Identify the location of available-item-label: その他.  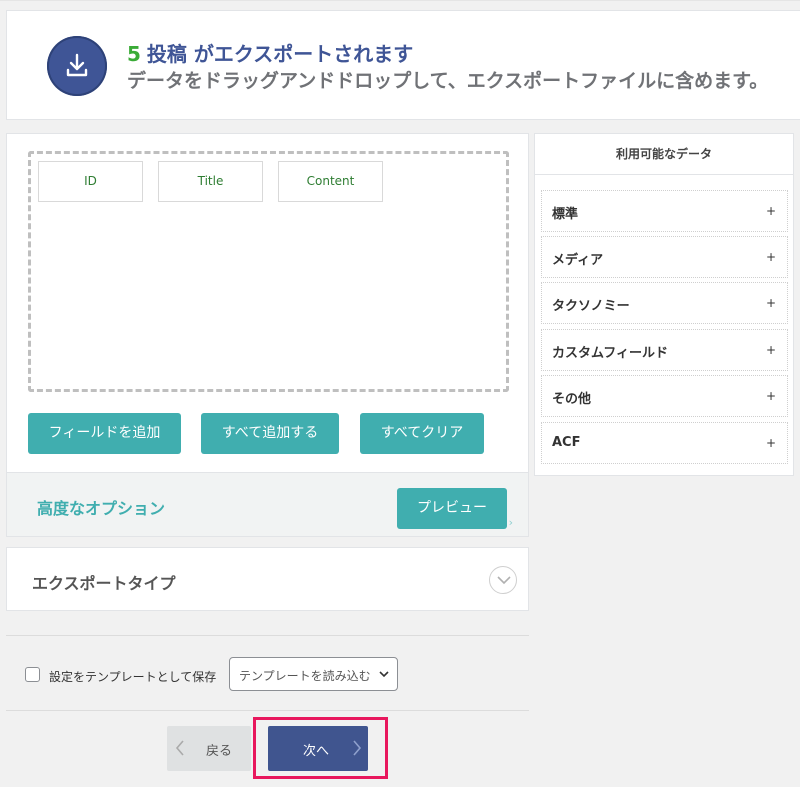
(572, 399).